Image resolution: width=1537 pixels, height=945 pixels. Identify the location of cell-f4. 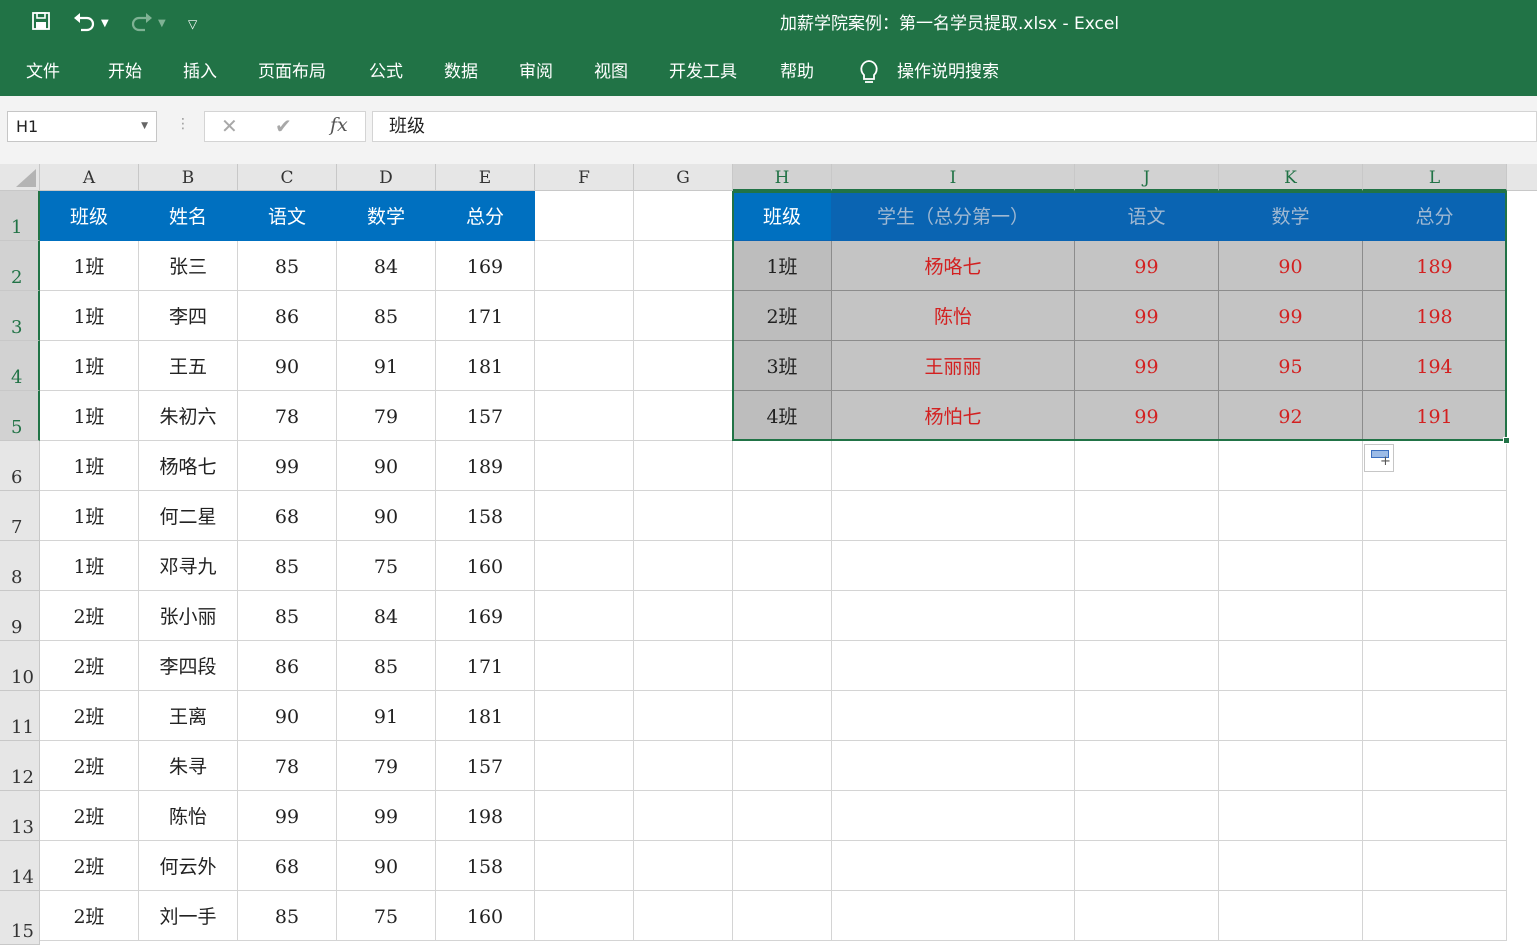
(584, 366).